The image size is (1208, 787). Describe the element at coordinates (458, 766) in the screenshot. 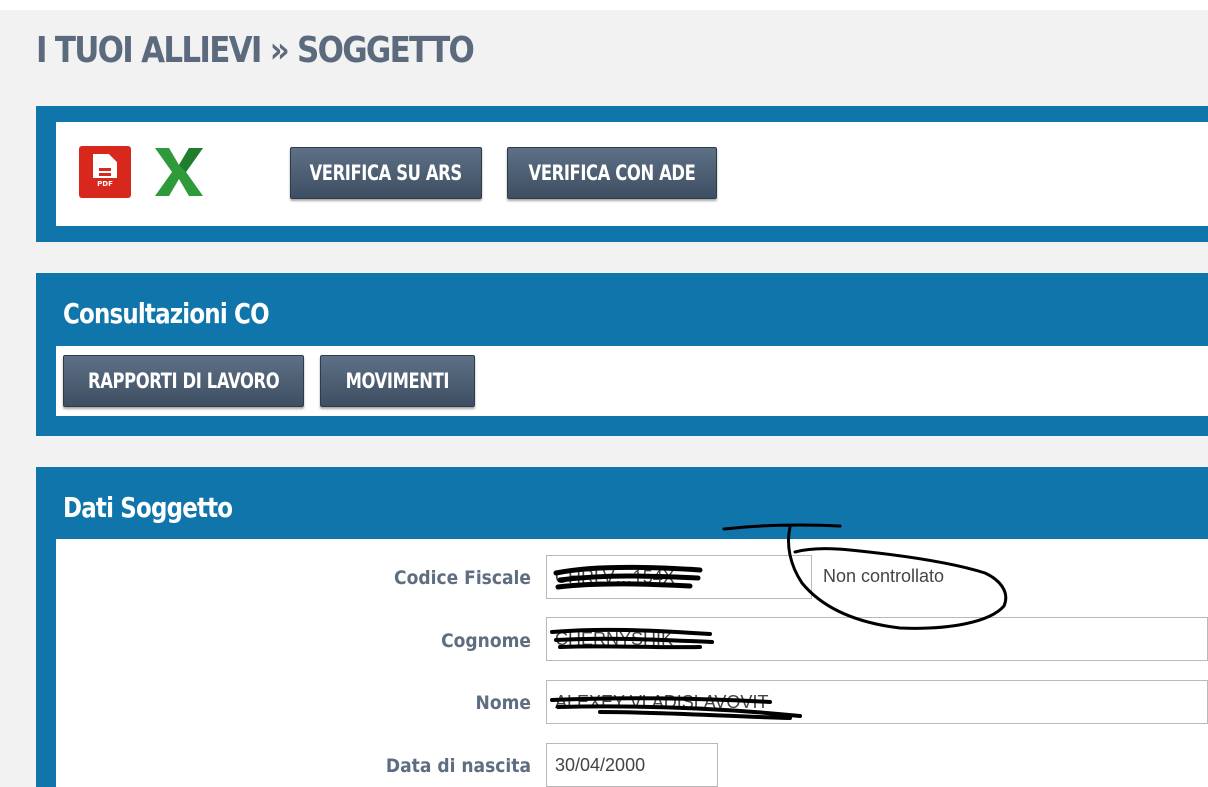

I see `data-di-nascita-label: Data di nascita` at that location.